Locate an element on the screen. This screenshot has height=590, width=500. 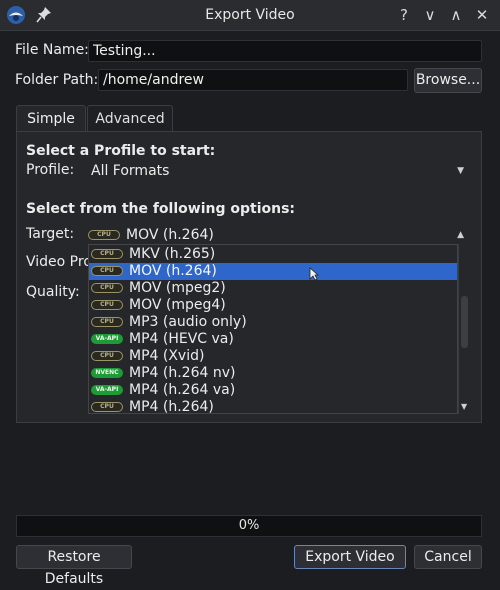
option-label: MOV (h.264) is located at coordinates (173, 271).